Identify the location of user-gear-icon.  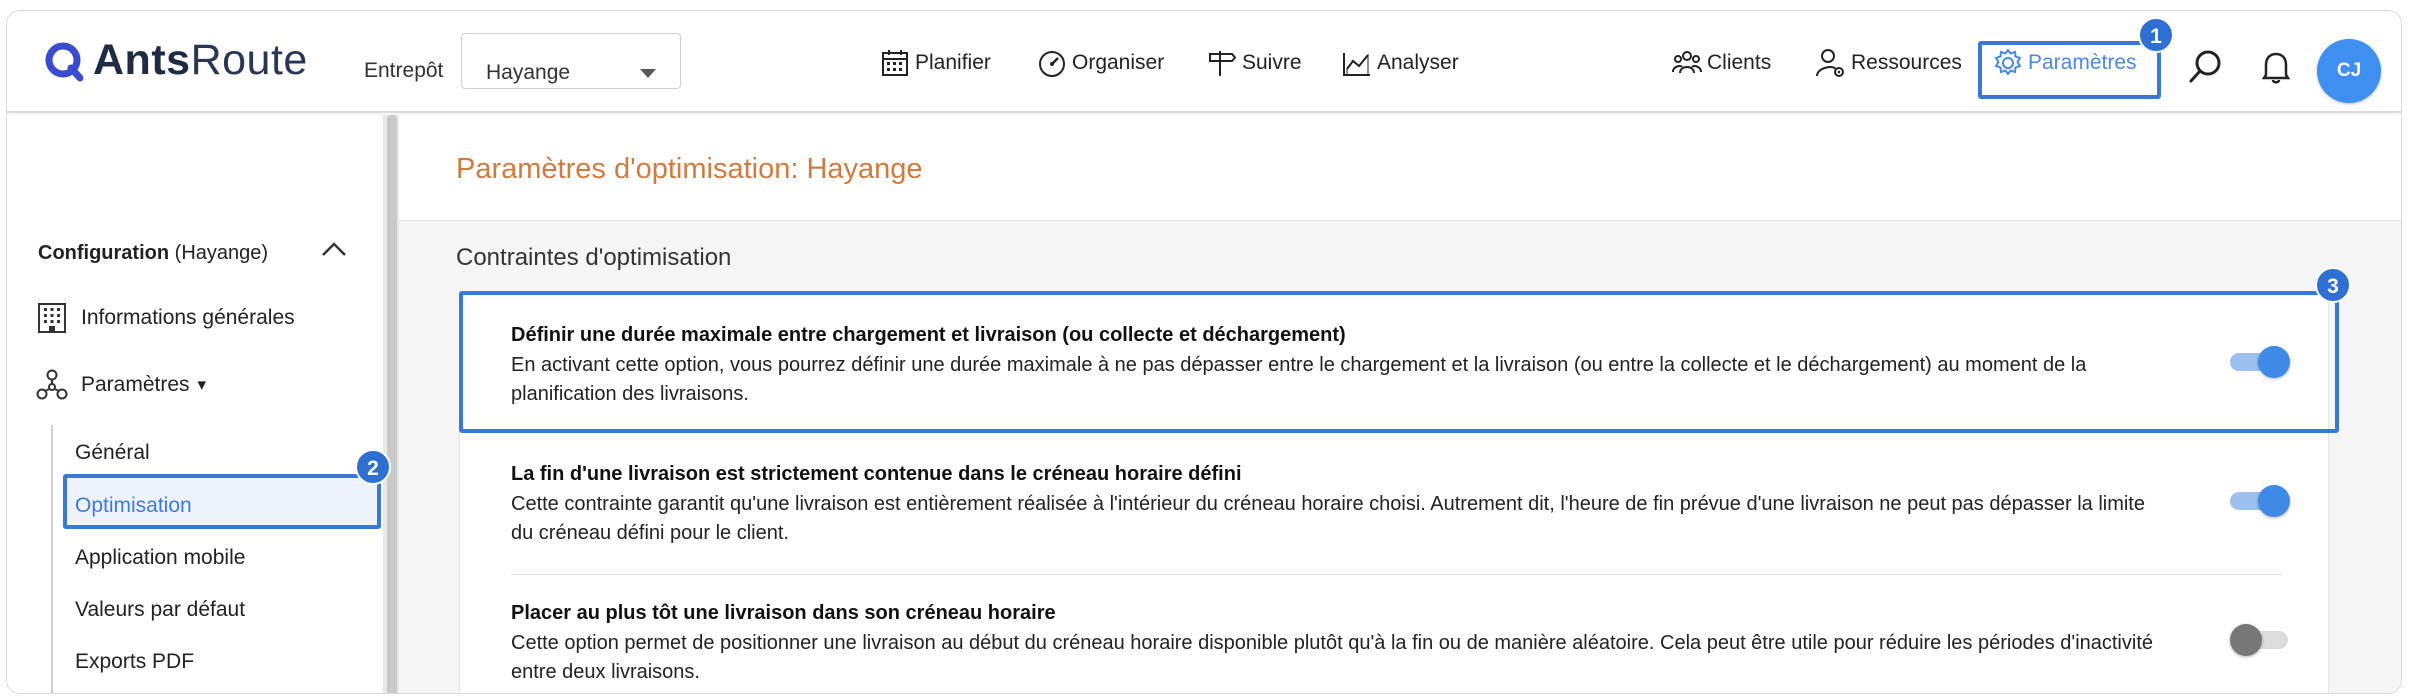
(1830, 63).